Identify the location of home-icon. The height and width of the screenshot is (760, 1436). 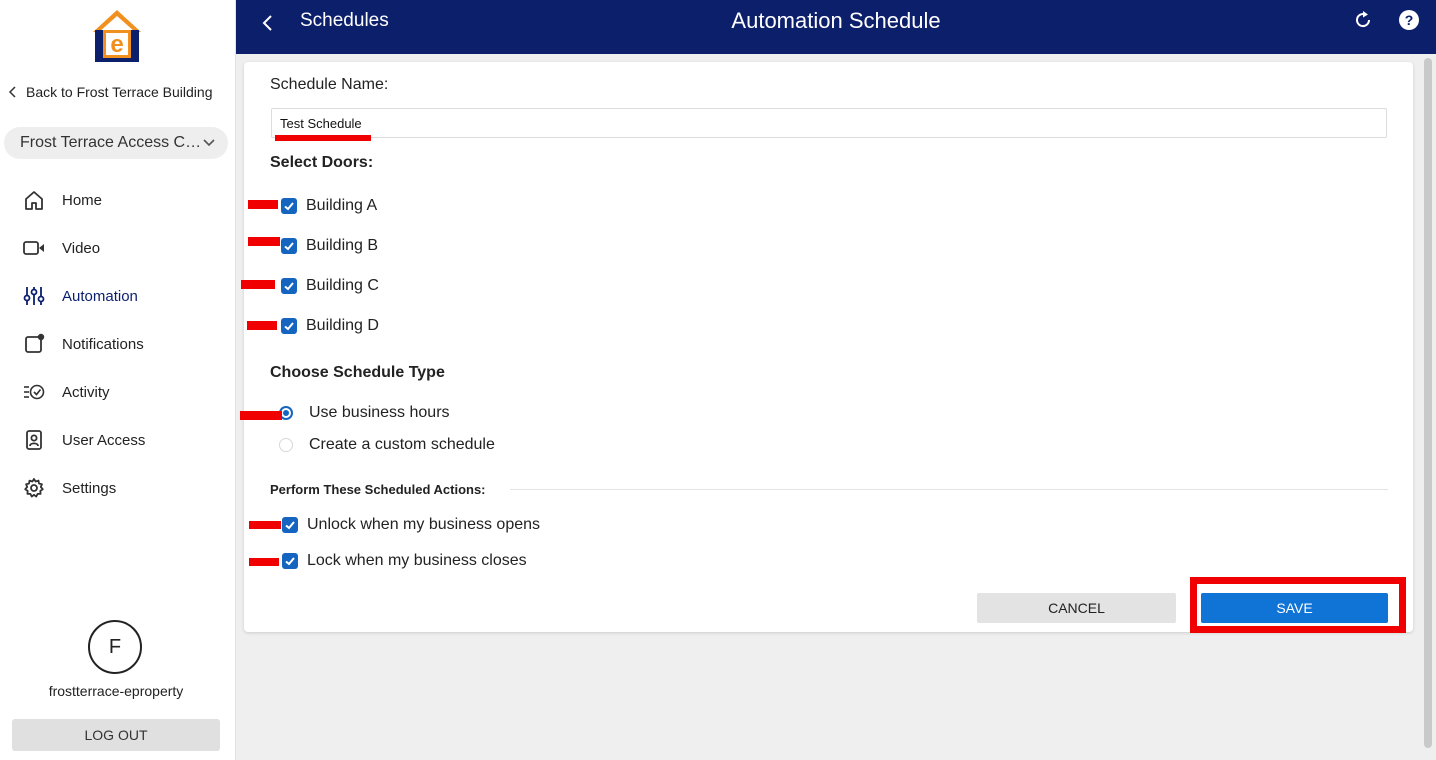
(34, 200).